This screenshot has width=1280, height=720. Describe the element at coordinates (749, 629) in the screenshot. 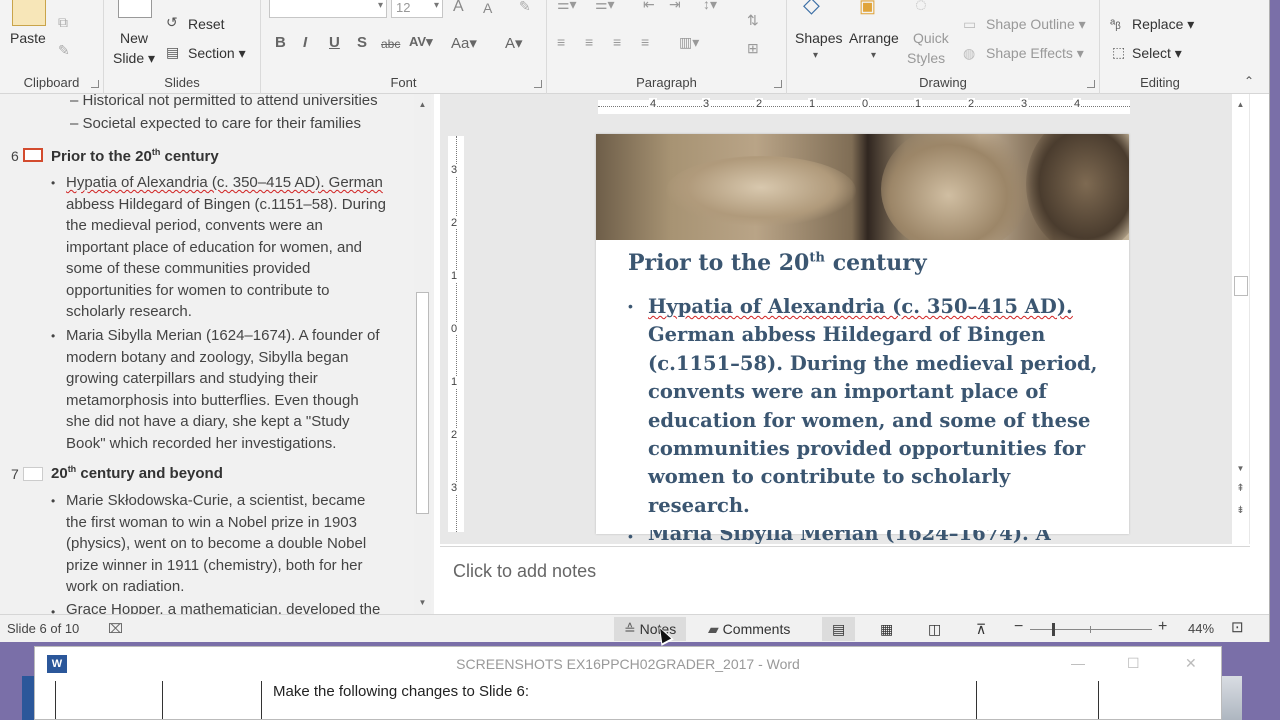

I see `comments-button: ▰ Comments` at that location.